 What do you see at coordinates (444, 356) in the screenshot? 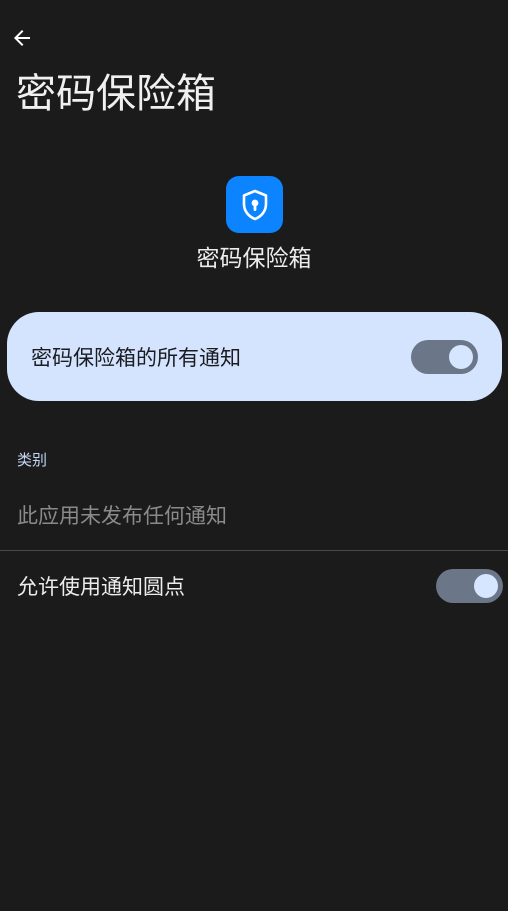
I see `all-notifications-switch` at bounding box center [444, 356].